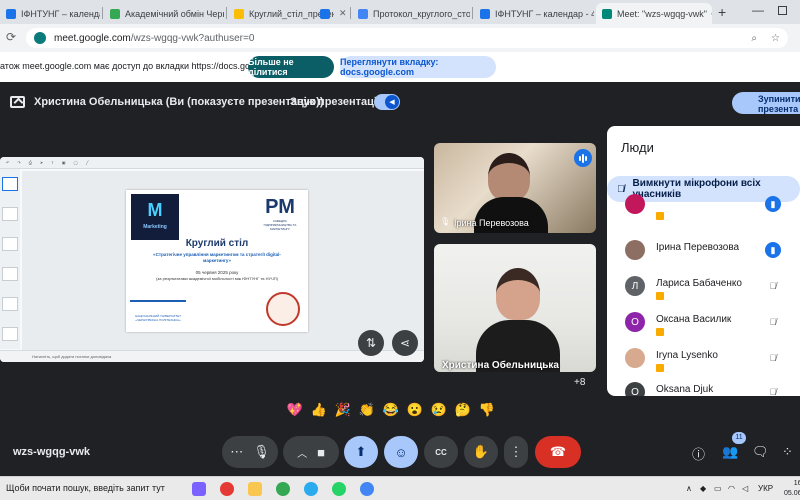  I want to click on present-now-button: ⬆, so click(361, 452).